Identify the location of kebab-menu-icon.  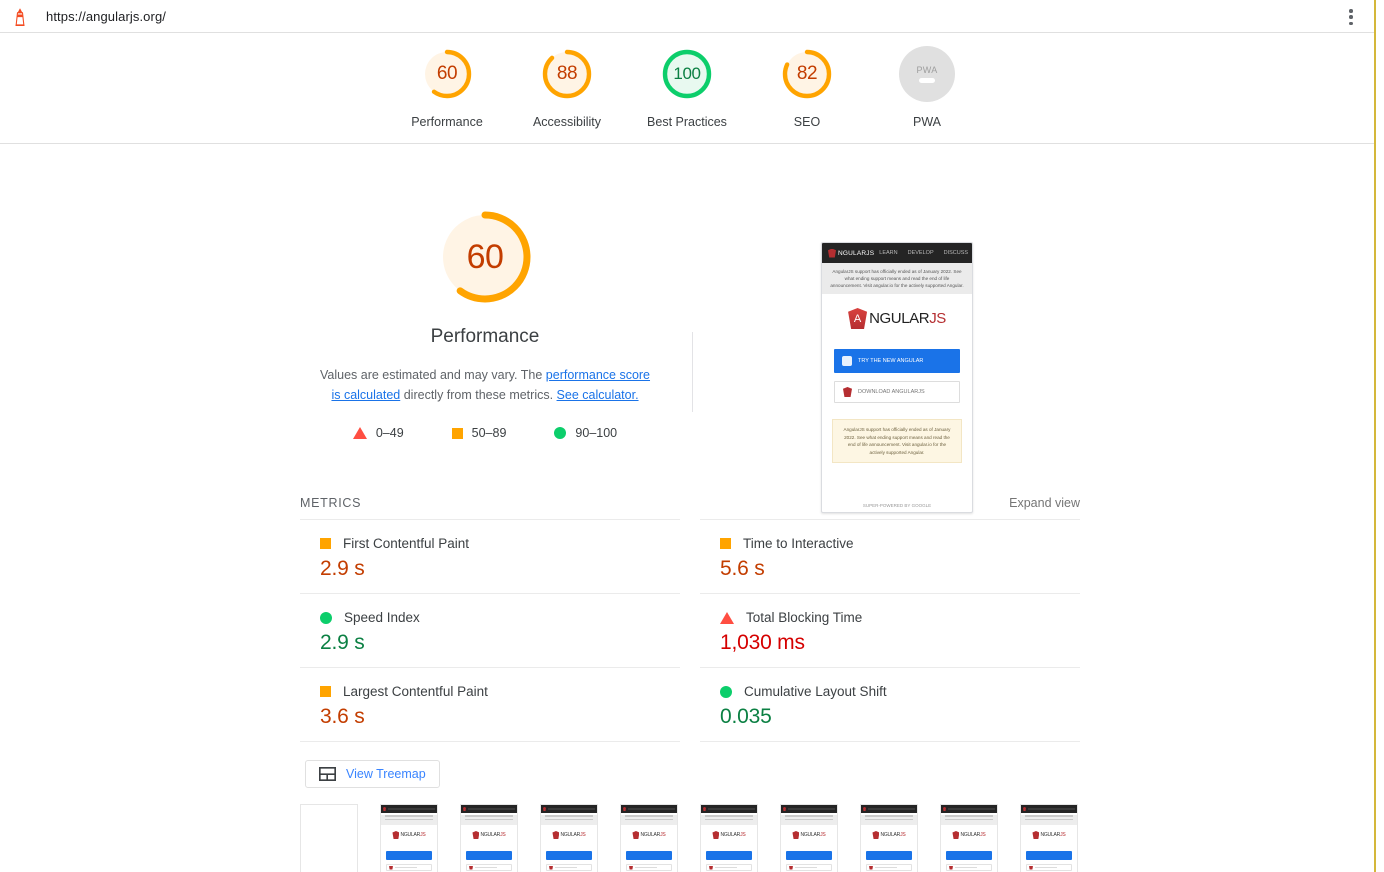
(1351, 17).